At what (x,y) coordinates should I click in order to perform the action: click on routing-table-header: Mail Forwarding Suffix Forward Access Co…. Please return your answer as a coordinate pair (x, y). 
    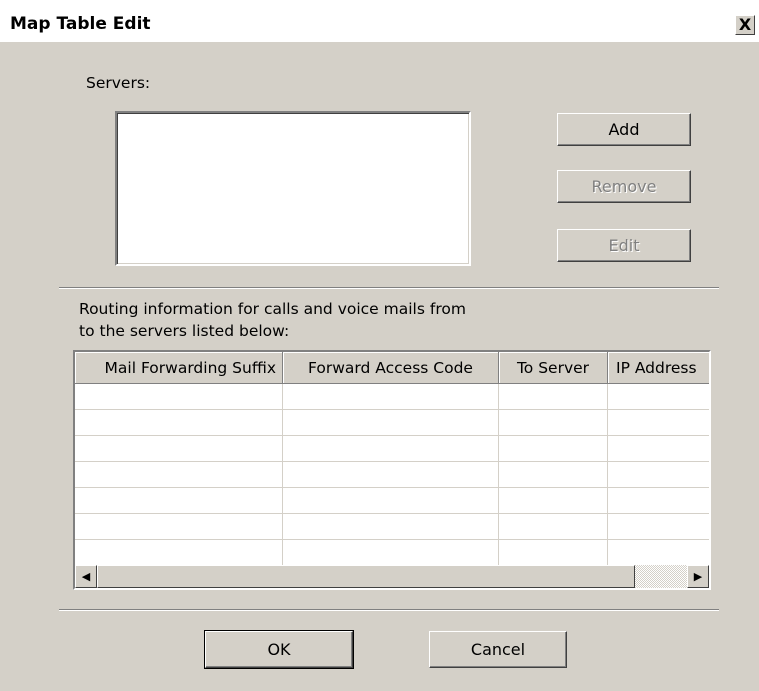
    Looking at the image, I should click on (392, 368).